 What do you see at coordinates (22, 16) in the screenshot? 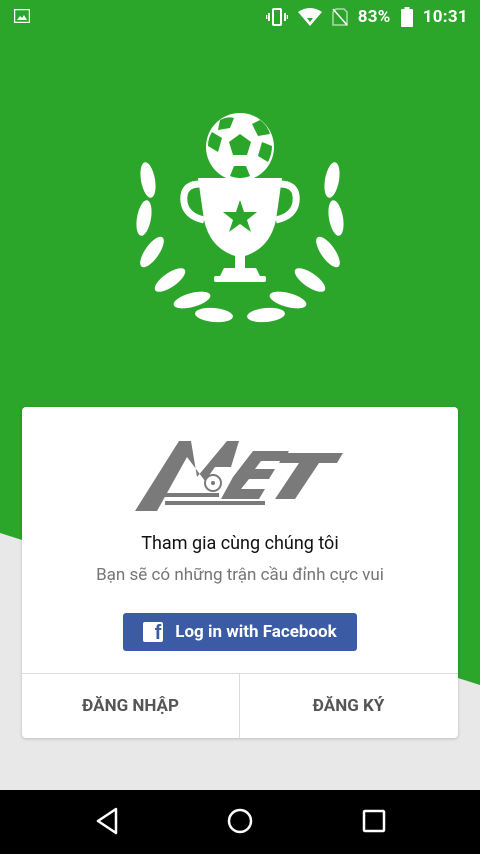
I see `gallery-icon` at bounding box center [22, 16].